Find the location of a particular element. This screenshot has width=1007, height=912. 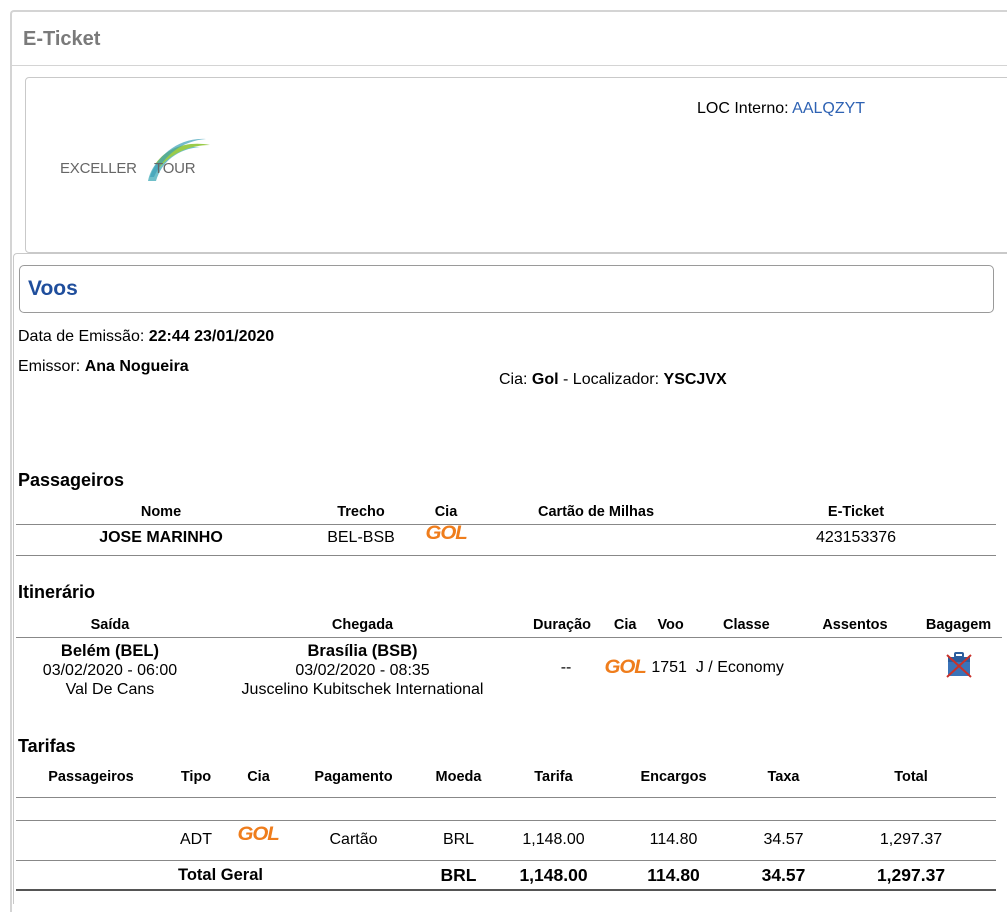

col-header: Taxa is located at coordinates (783, 777).